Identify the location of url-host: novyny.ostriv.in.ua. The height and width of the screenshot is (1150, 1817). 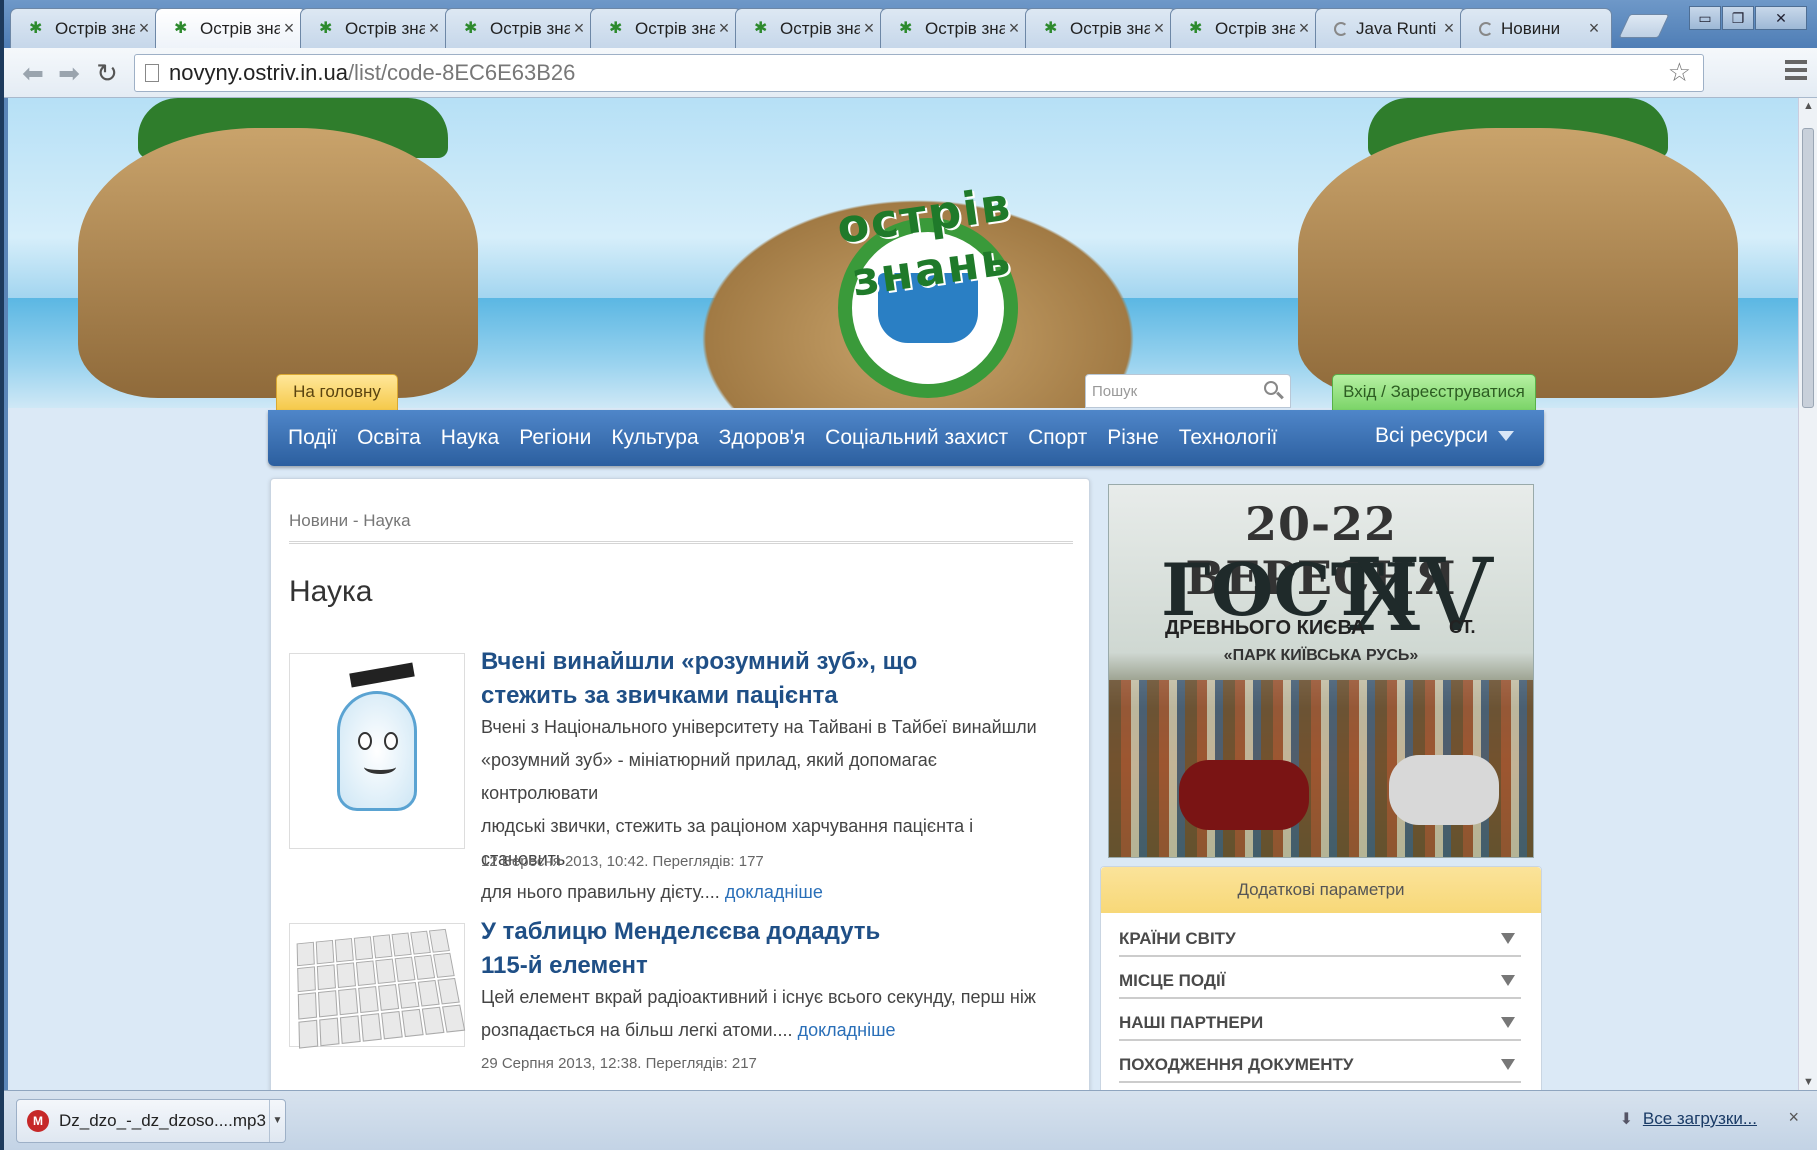
(258, 72).